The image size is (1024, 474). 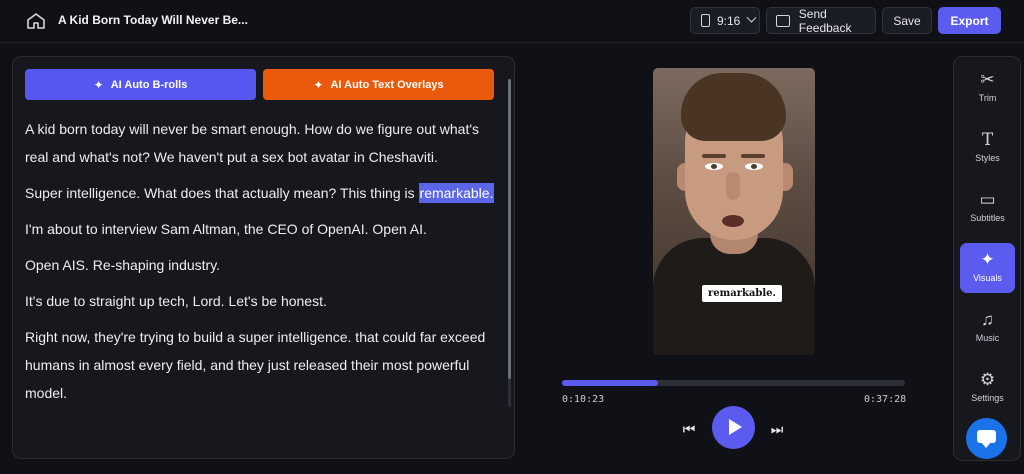 What do you see at coordinates (987, 98) in the screenshot?
I see `sidebar-item-label: Trim` at bounding box center [987, 98].